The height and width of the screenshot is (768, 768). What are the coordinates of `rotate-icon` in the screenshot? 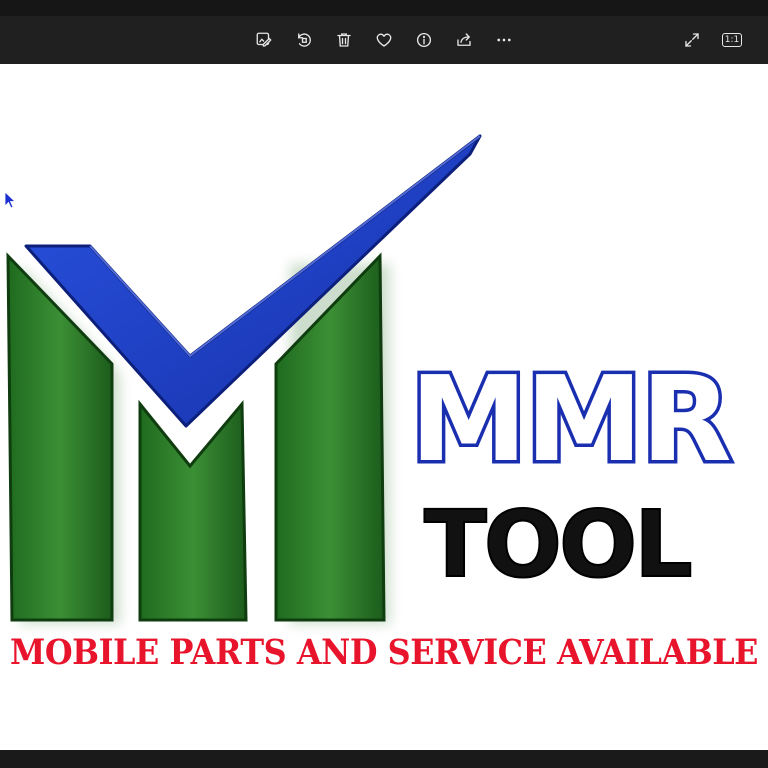 It's located at (304, 40).